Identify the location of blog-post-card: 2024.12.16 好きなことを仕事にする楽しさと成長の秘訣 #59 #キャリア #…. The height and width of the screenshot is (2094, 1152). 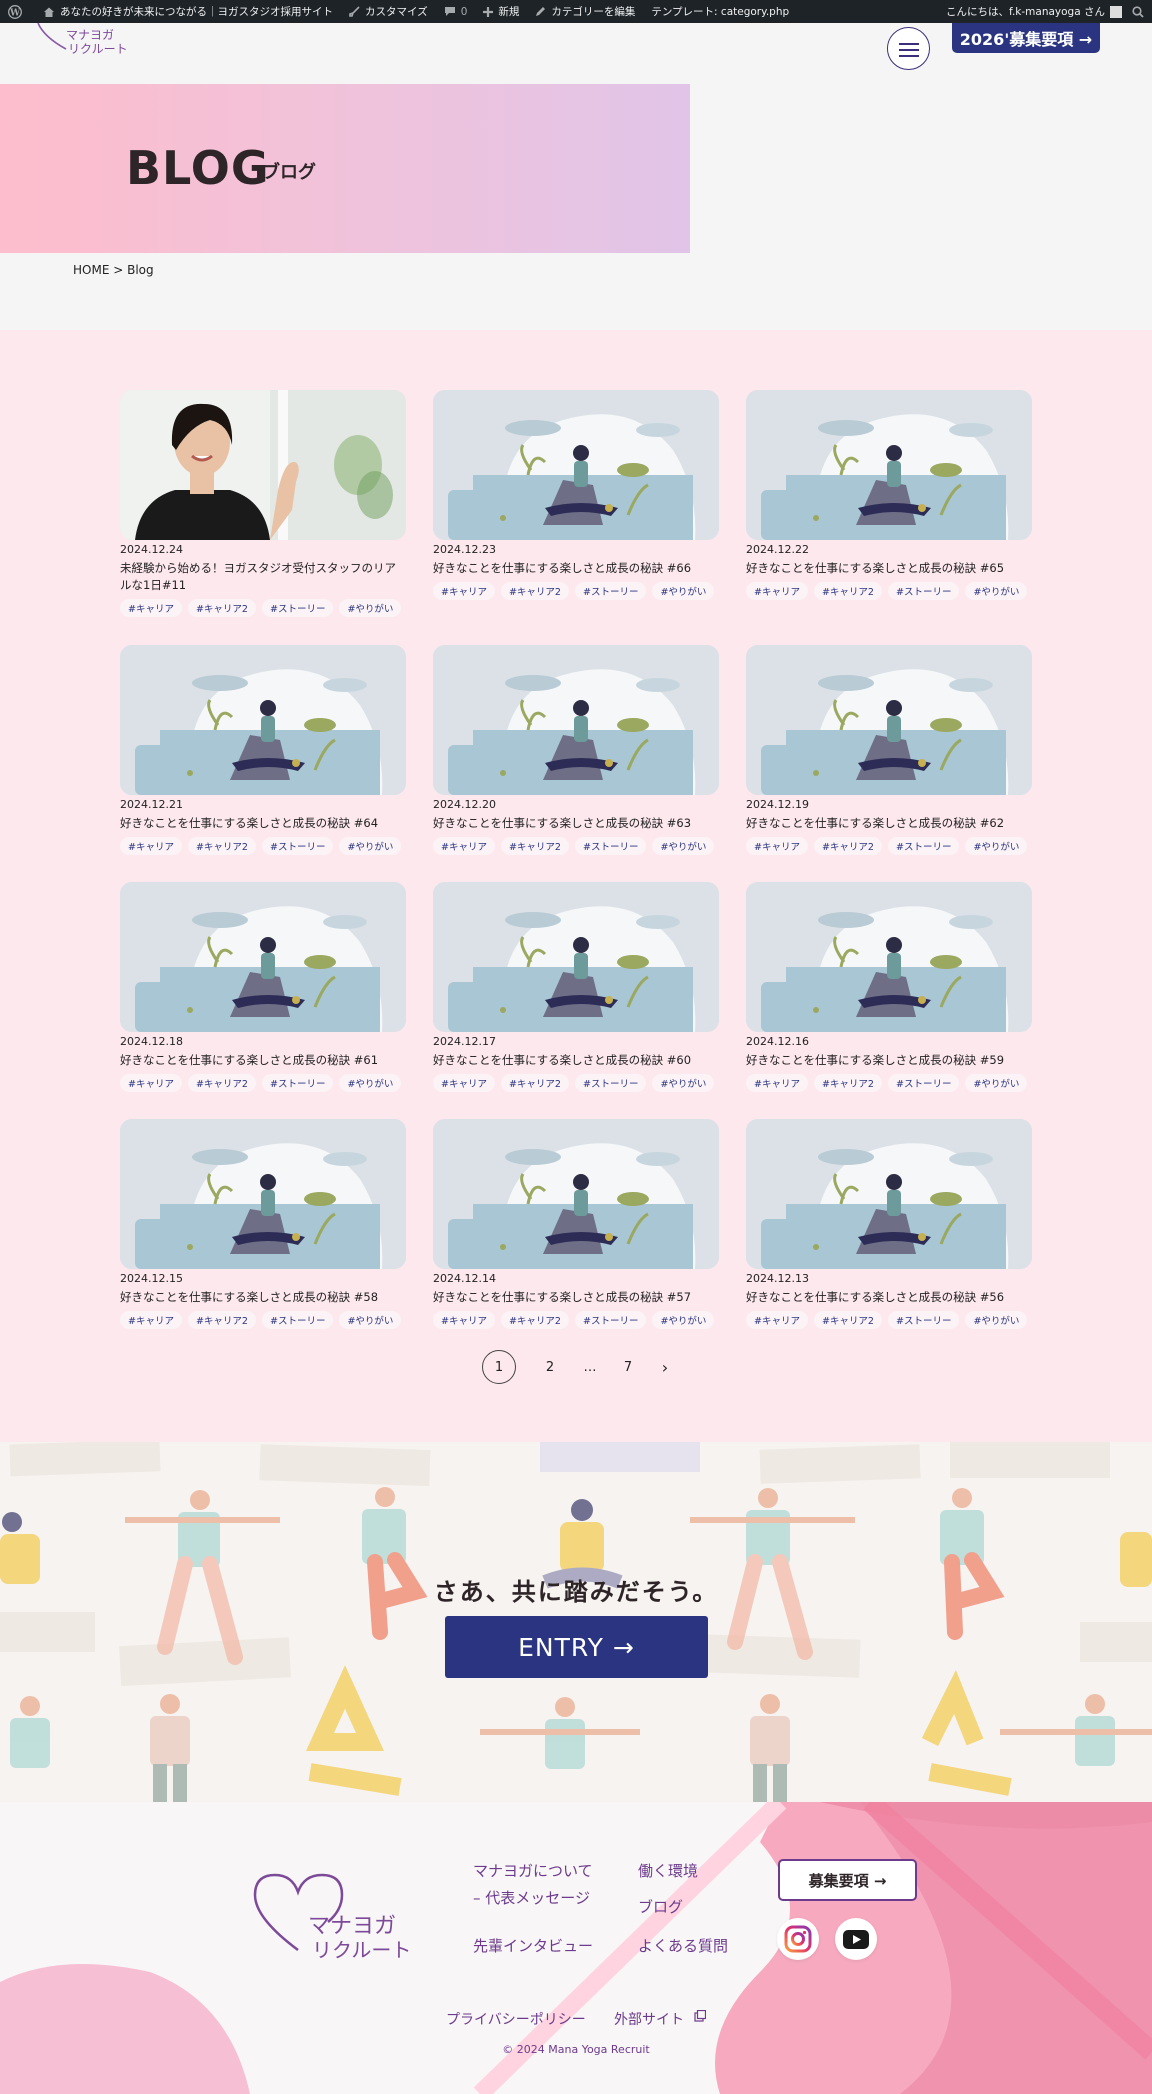
(889, 987).